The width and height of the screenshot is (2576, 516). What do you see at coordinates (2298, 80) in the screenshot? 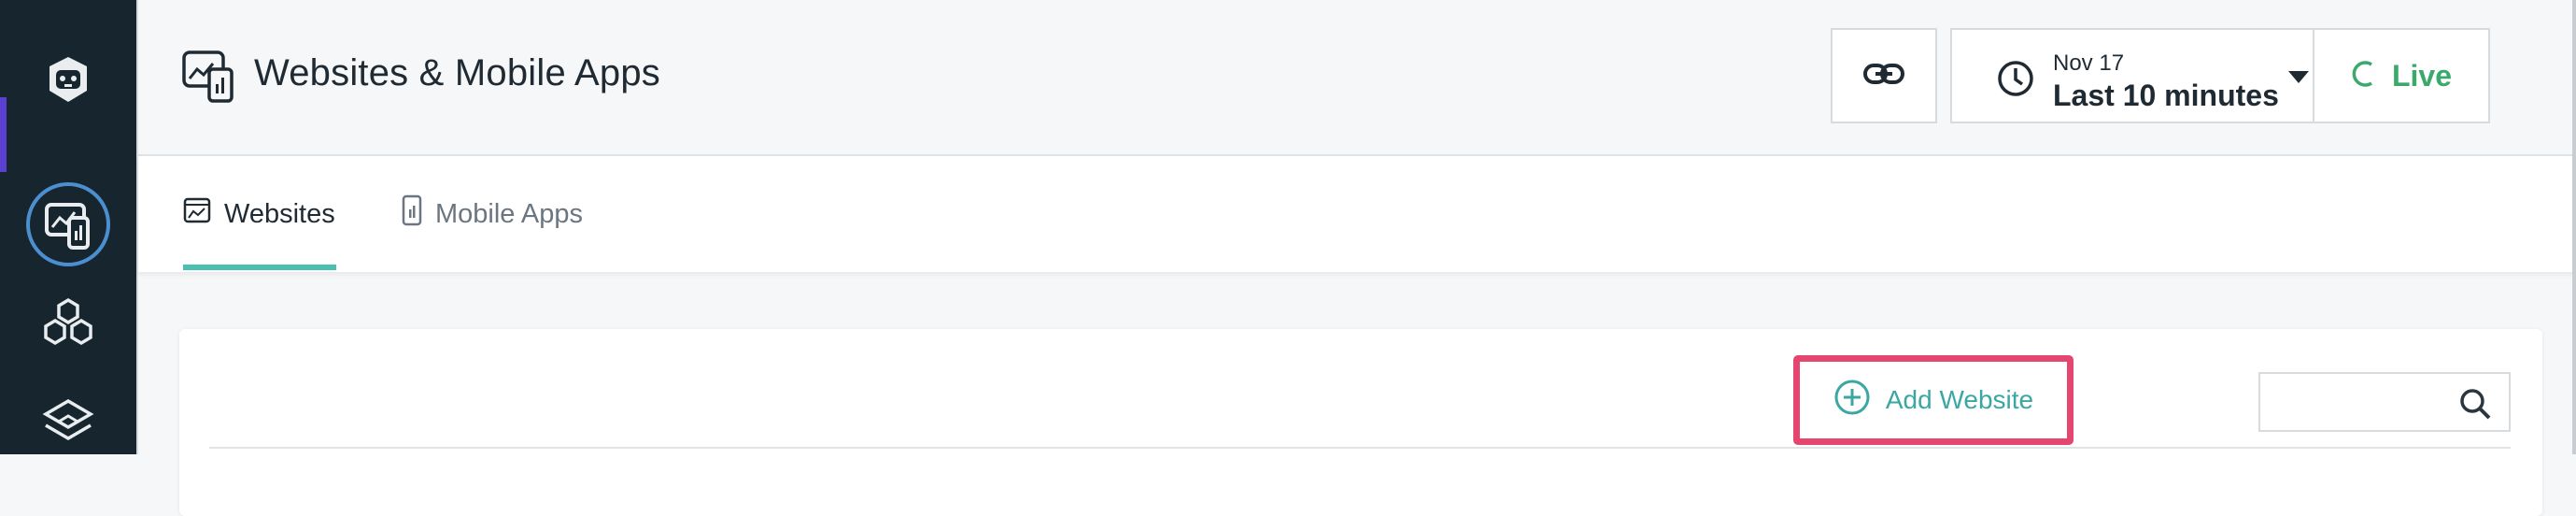
I see `chevron-down-icon` at bounding box center [2298, 80].